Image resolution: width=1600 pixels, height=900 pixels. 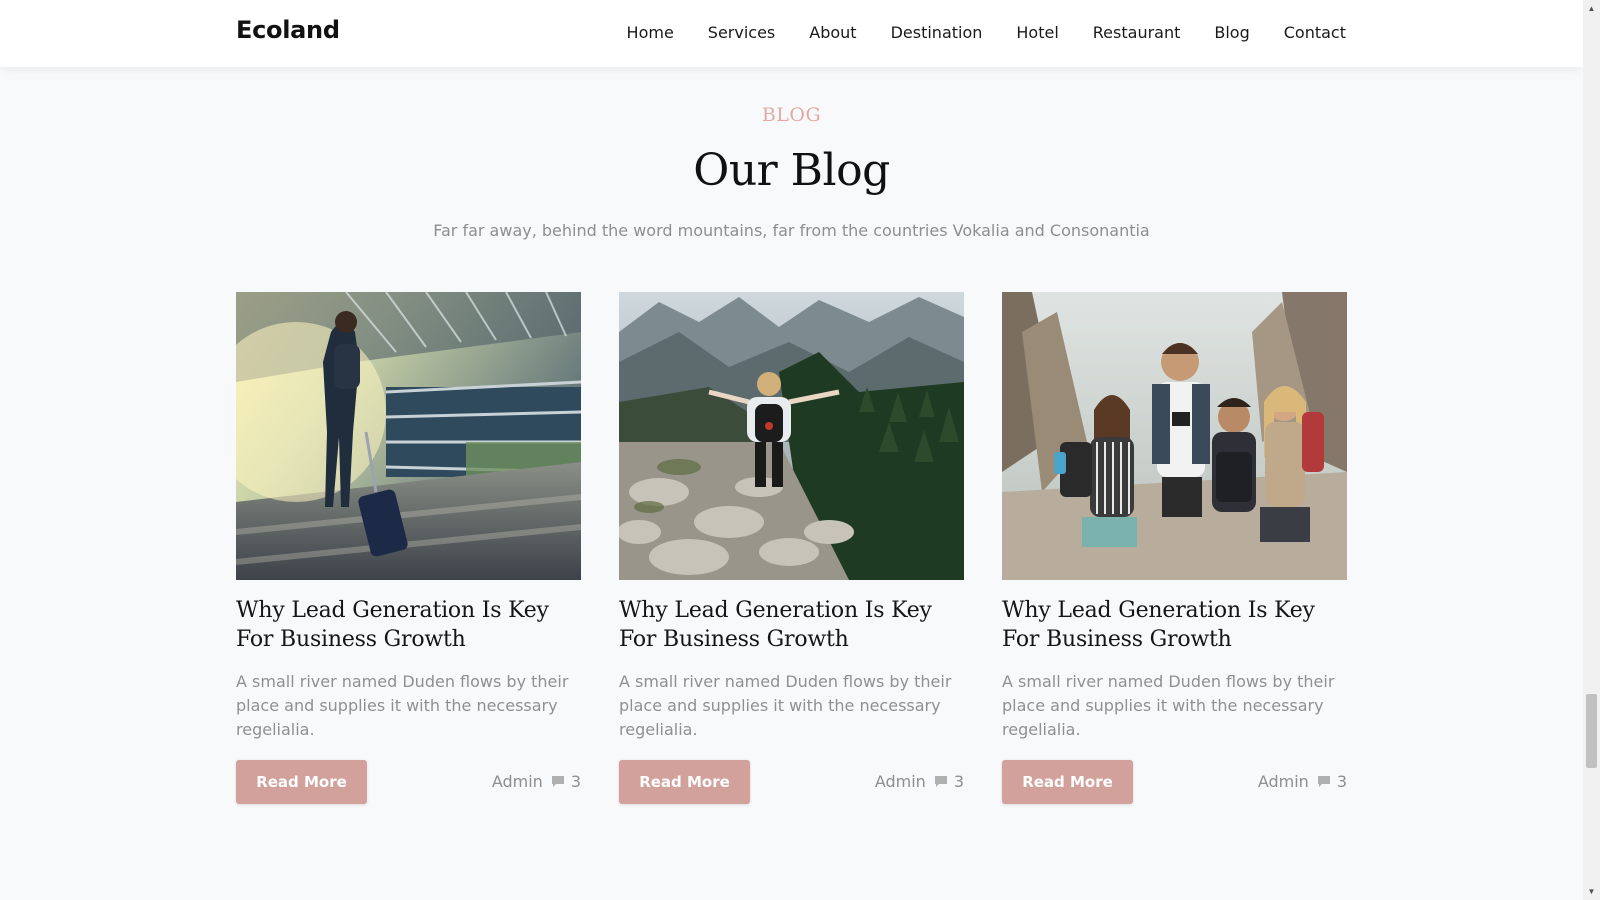 I want to click on blog-card-image-hiker, so click(x=791, y=436).